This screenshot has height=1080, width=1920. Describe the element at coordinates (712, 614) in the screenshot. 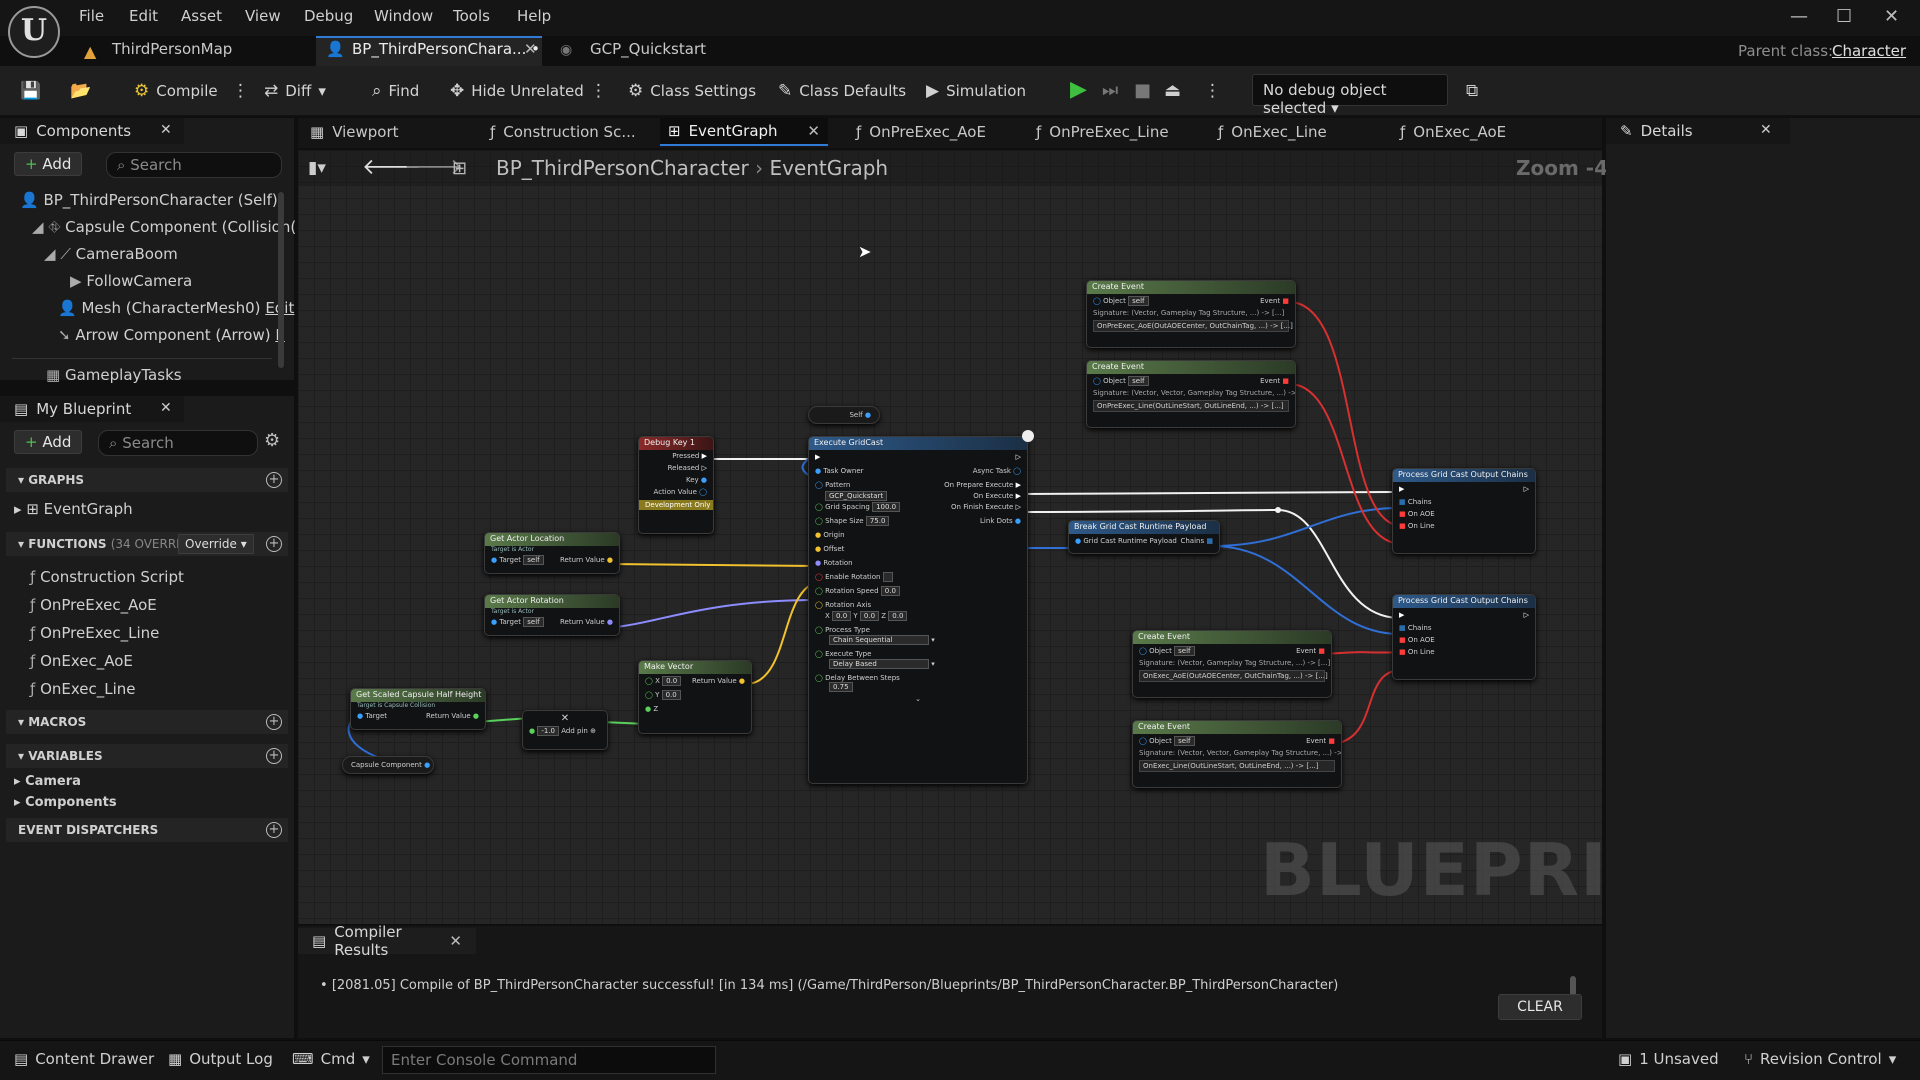

I see `wire-rotation` at that location.